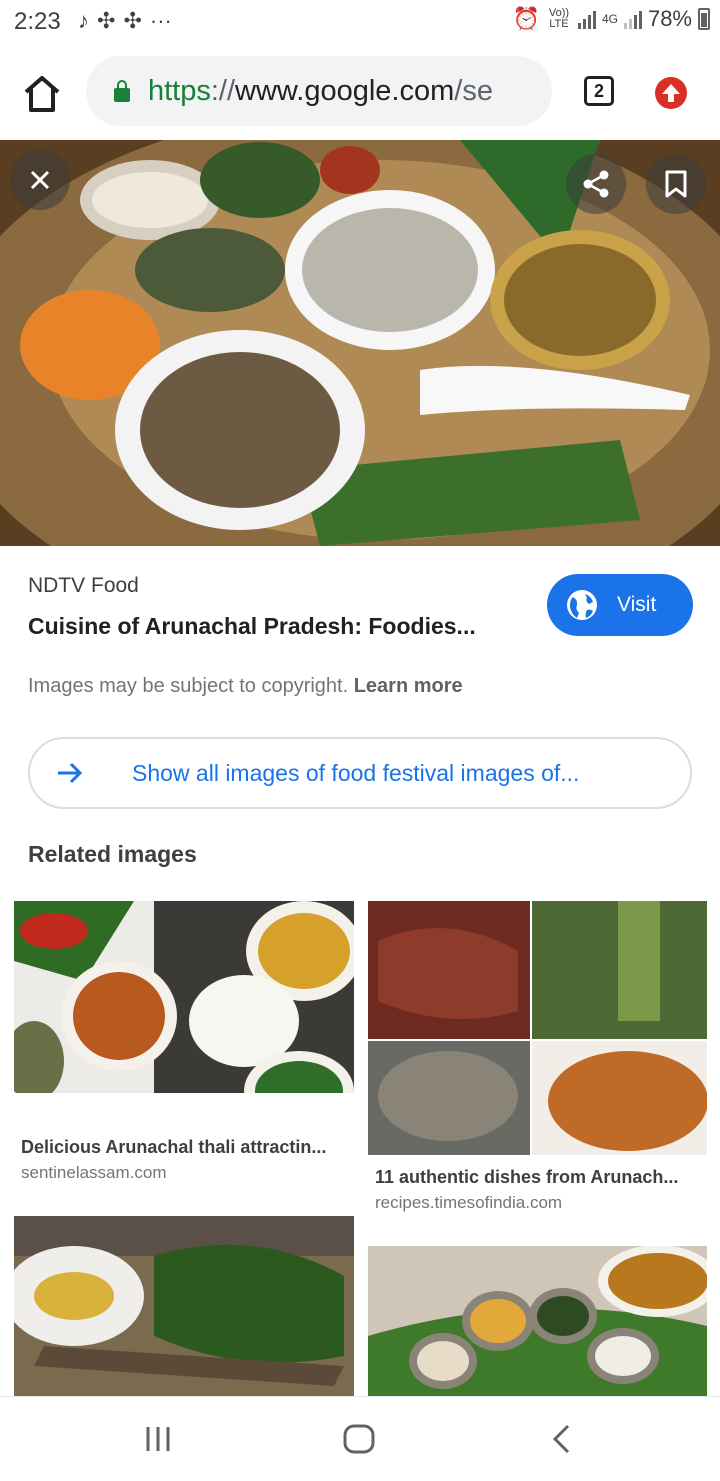 The width and height of the screenshot is (720, 1481). I want to click on visit-label: Visit, so click(637, 604).